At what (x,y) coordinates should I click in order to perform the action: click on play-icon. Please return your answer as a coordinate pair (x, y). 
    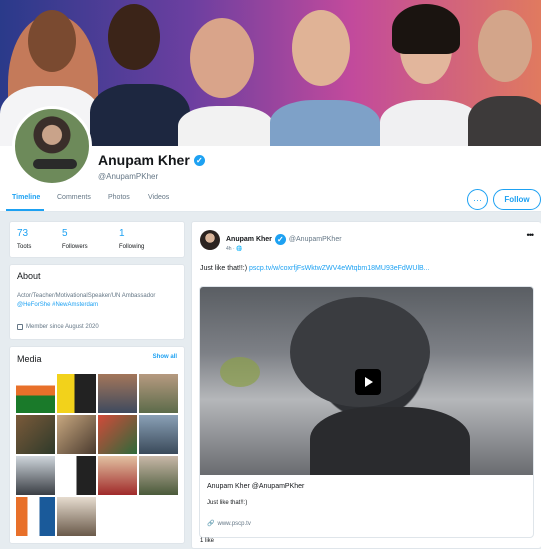
    Looking at the image, I should click on (369, 382).